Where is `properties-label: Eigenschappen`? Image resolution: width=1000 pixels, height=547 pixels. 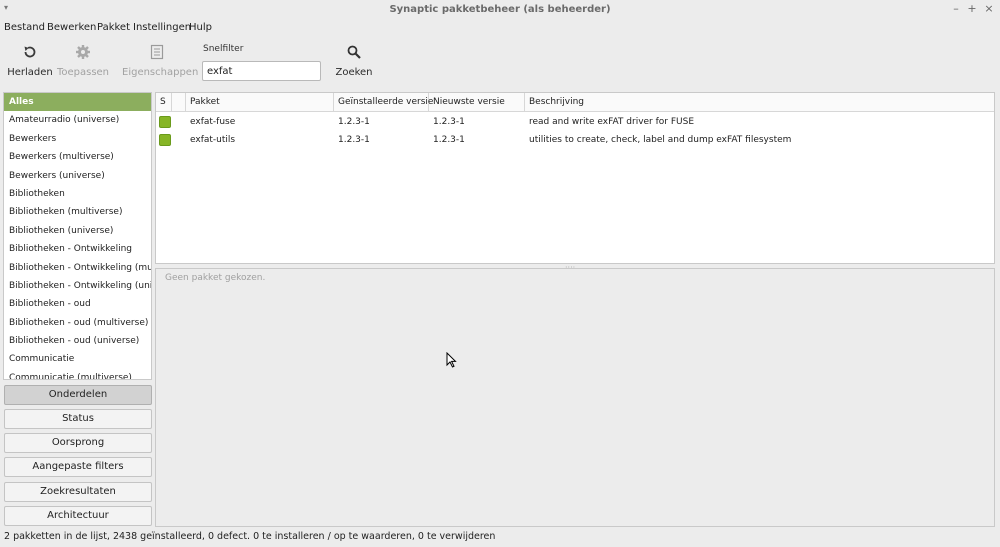
properties-label: Eigenschappen is located at coordinates (160, 72).